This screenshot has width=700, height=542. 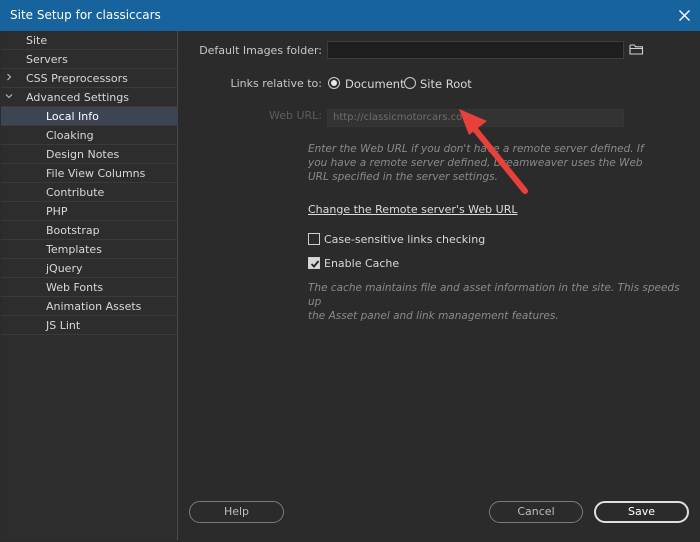 I want to click on help-button: Help, so click(x=236, y=512).